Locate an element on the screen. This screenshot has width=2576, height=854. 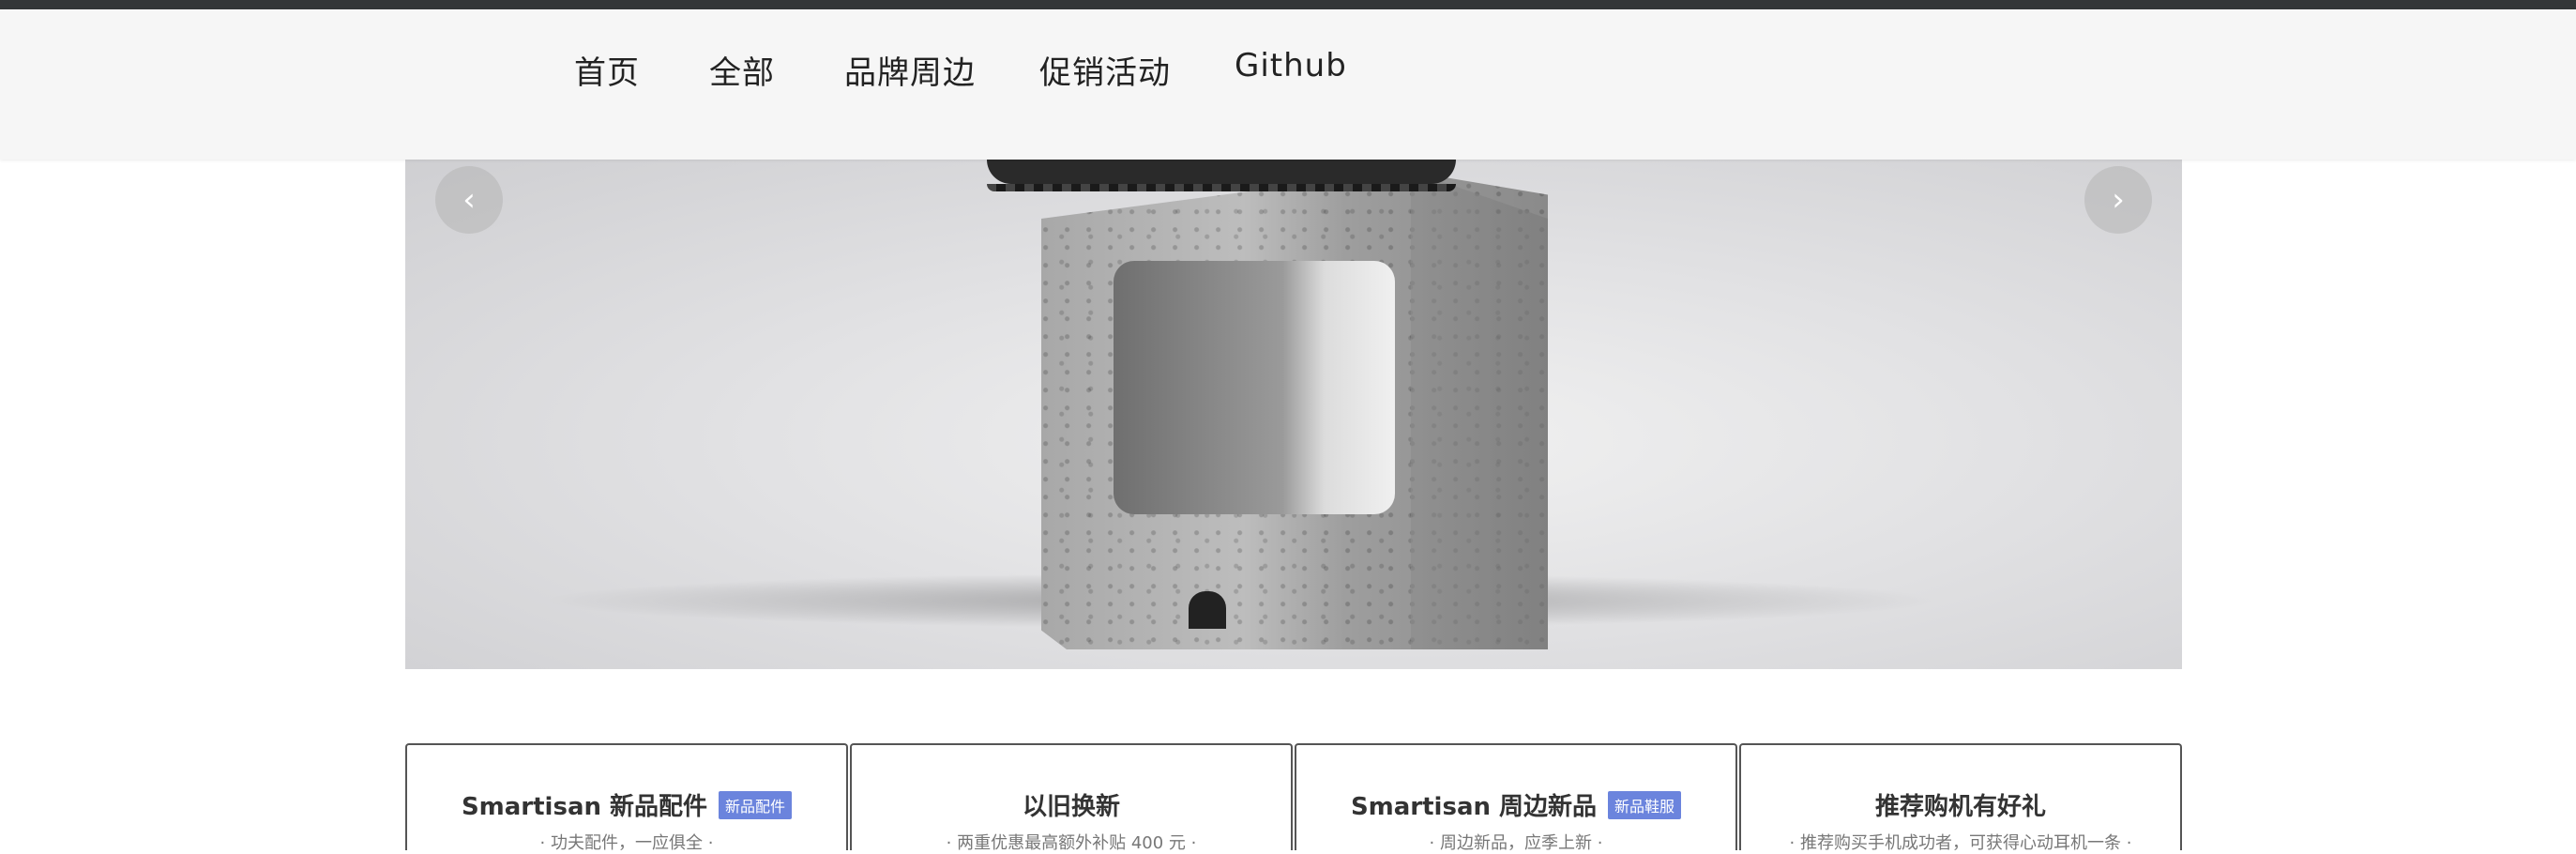
card-referral-gift: 推荐购机有好礼 · 推荐购买手机成功者，可获得心动耳机一条 · is located at coordinates (1961, 798).